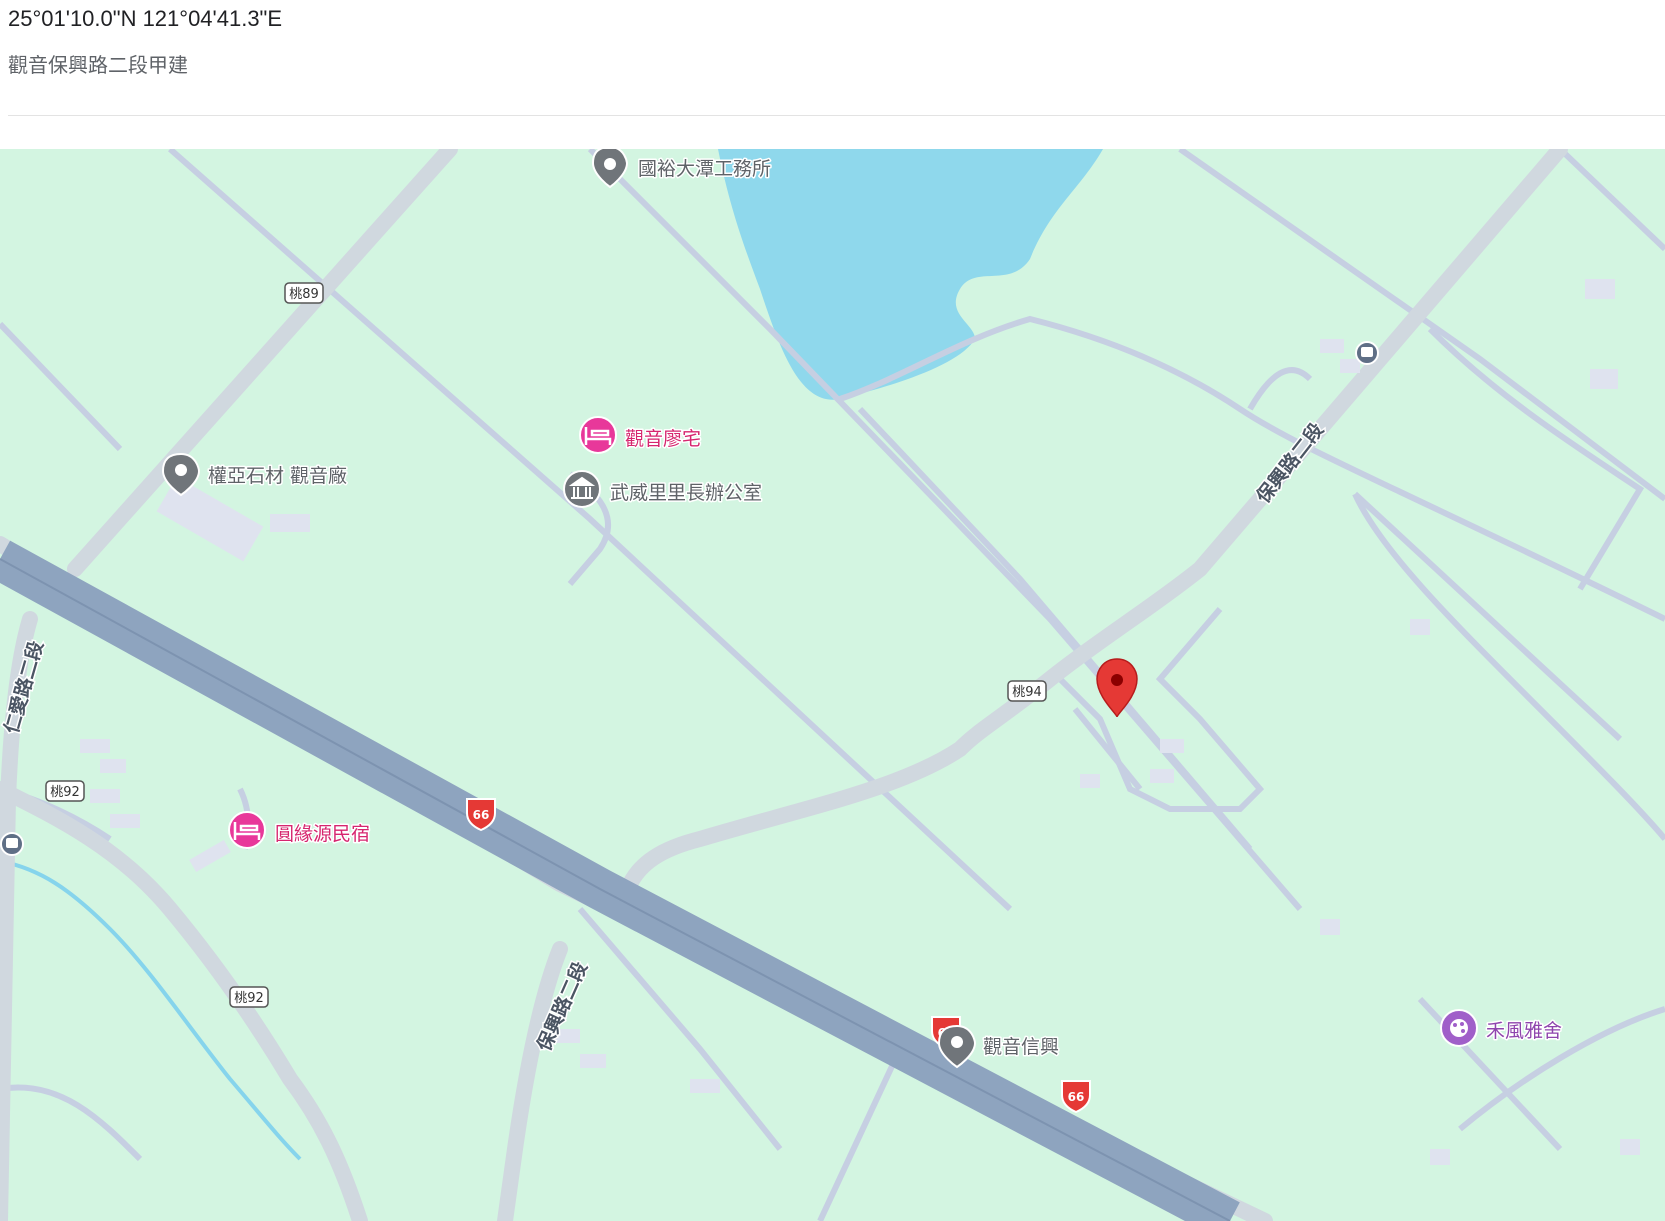 This screenshot has height=1221, width=1665. Describe the element at coordinates (322, 834) in the screenshot. I see `poi-label: 圓緣源民宿` at that location.